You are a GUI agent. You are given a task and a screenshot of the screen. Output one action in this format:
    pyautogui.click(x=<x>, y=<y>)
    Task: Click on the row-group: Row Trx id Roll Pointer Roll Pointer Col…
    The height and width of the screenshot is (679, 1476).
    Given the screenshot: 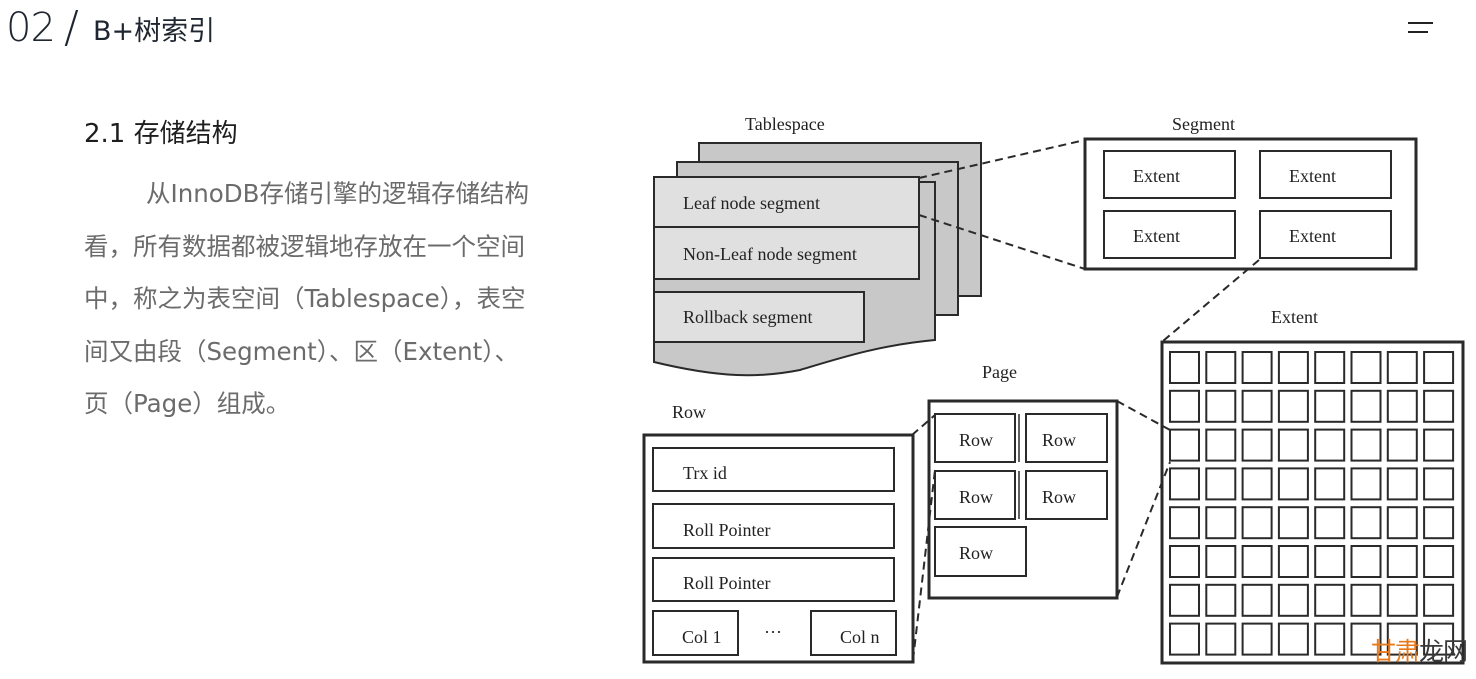 What is the action you would take?
    pyautogui.click(x=778, y=533)
    